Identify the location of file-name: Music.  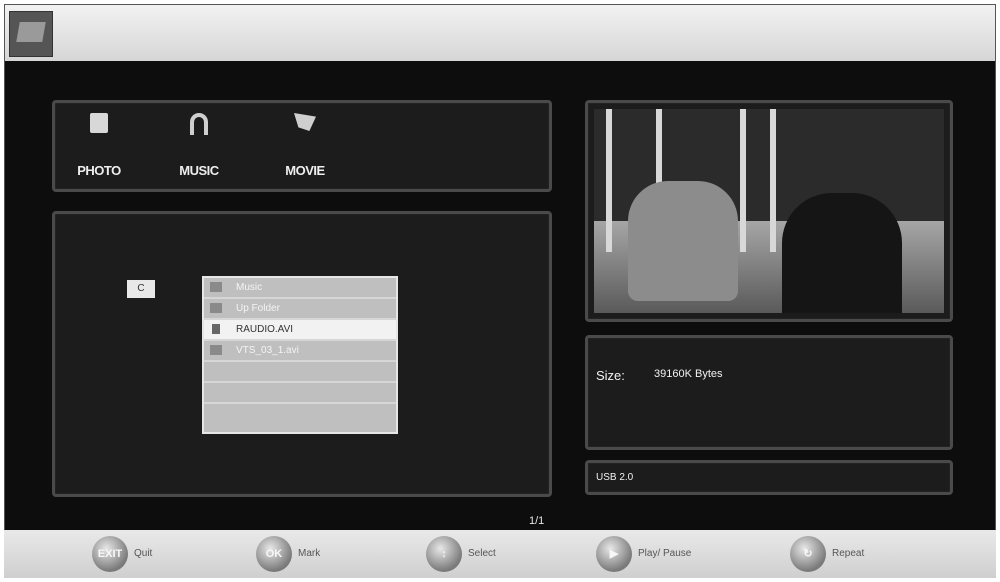
(249, 287).